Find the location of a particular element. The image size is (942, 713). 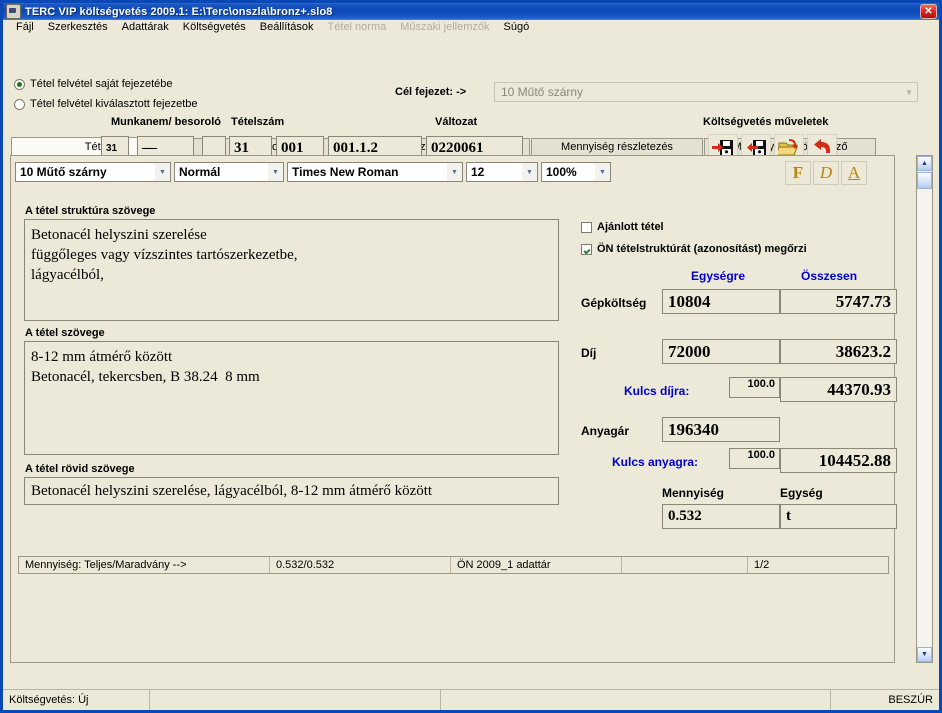

status-bar: Költségvetés: Új BESZÚR is located at coordinates (471, 699).